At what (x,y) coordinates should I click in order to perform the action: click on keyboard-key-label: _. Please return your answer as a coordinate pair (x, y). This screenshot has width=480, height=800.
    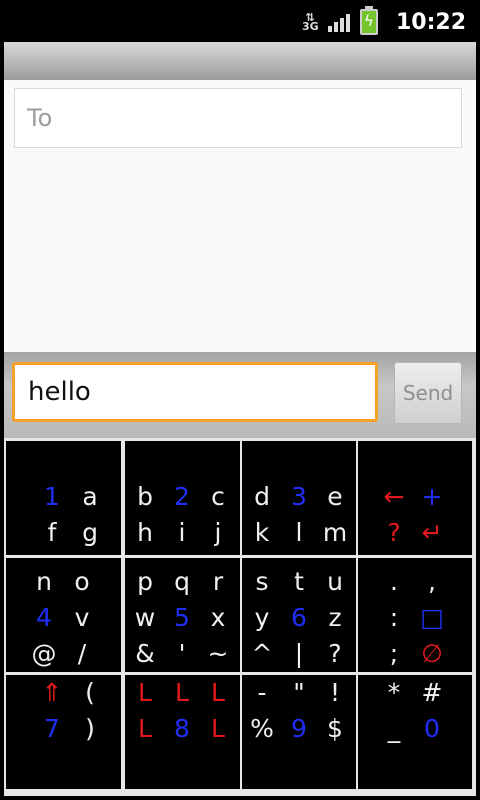
    Looking at the image, I should click on (394, 728).